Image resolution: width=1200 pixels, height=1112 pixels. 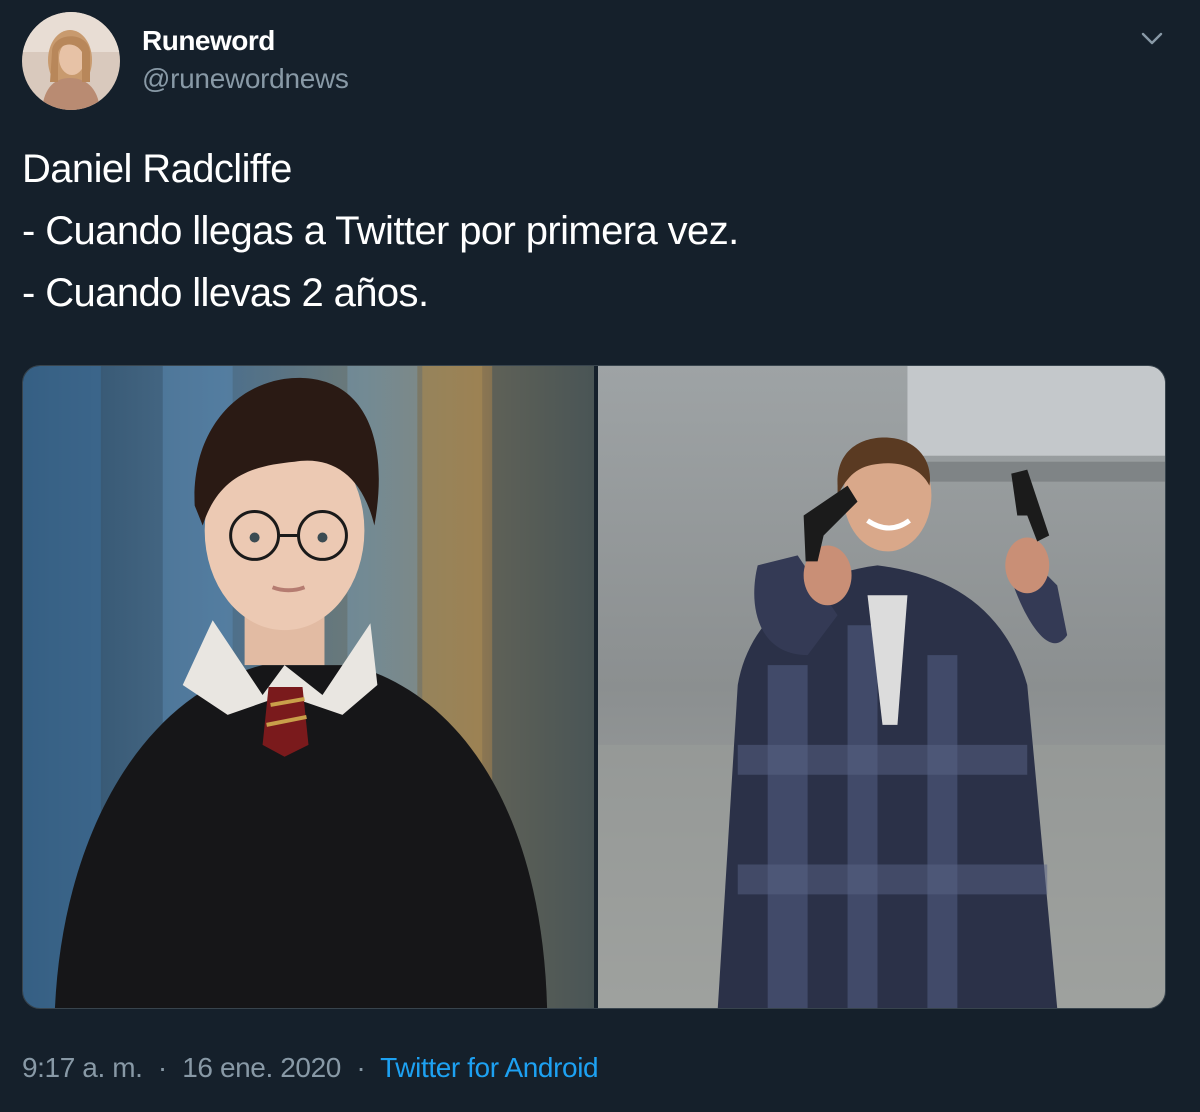 I want to click on tweet-date: 16 ene. 2020, so click(x=261, y=1067).